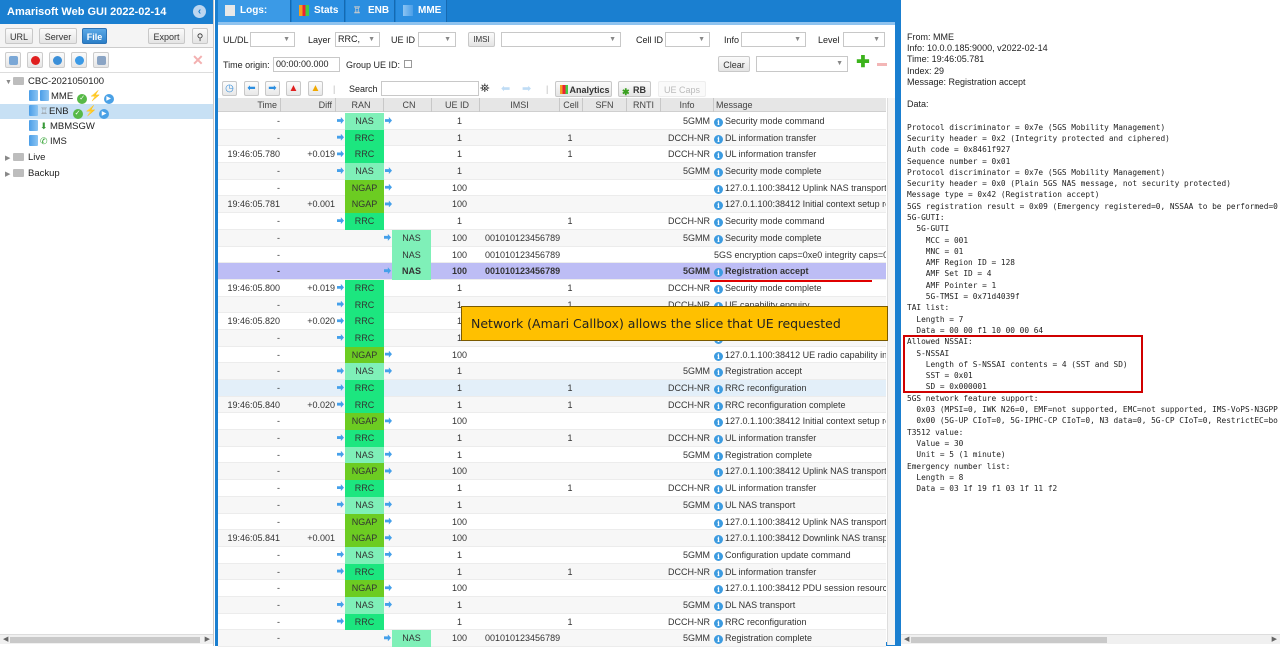 This screenshot has height=647, width=1280. What do you see at coordinates (421, 11) in the screenshot?
I see `tab-mme: MME` at bounding box center [421, 11].